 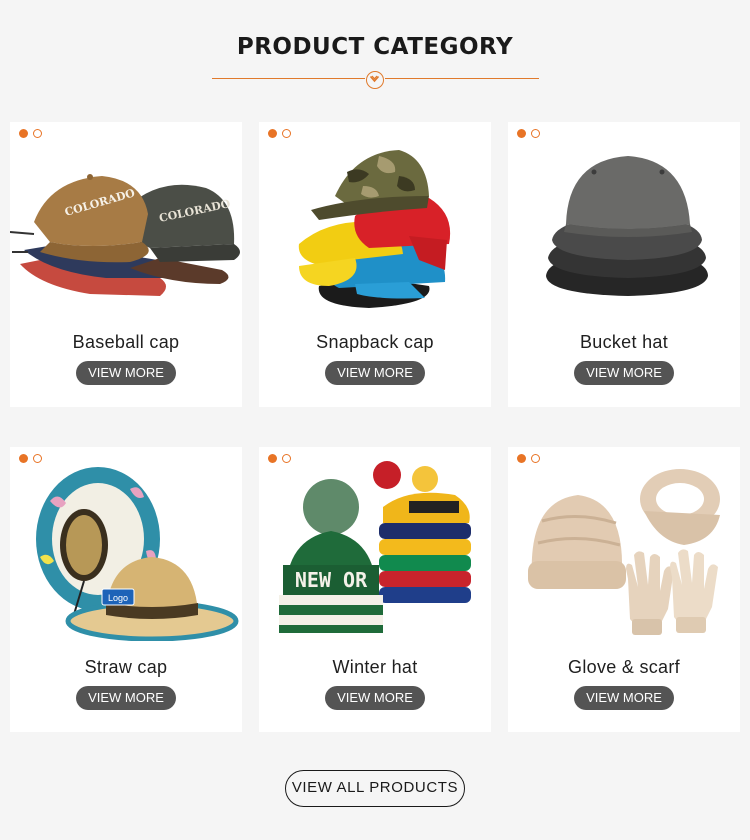 I want to click on category-title: Baseball cap, so click(x=126, y=342).